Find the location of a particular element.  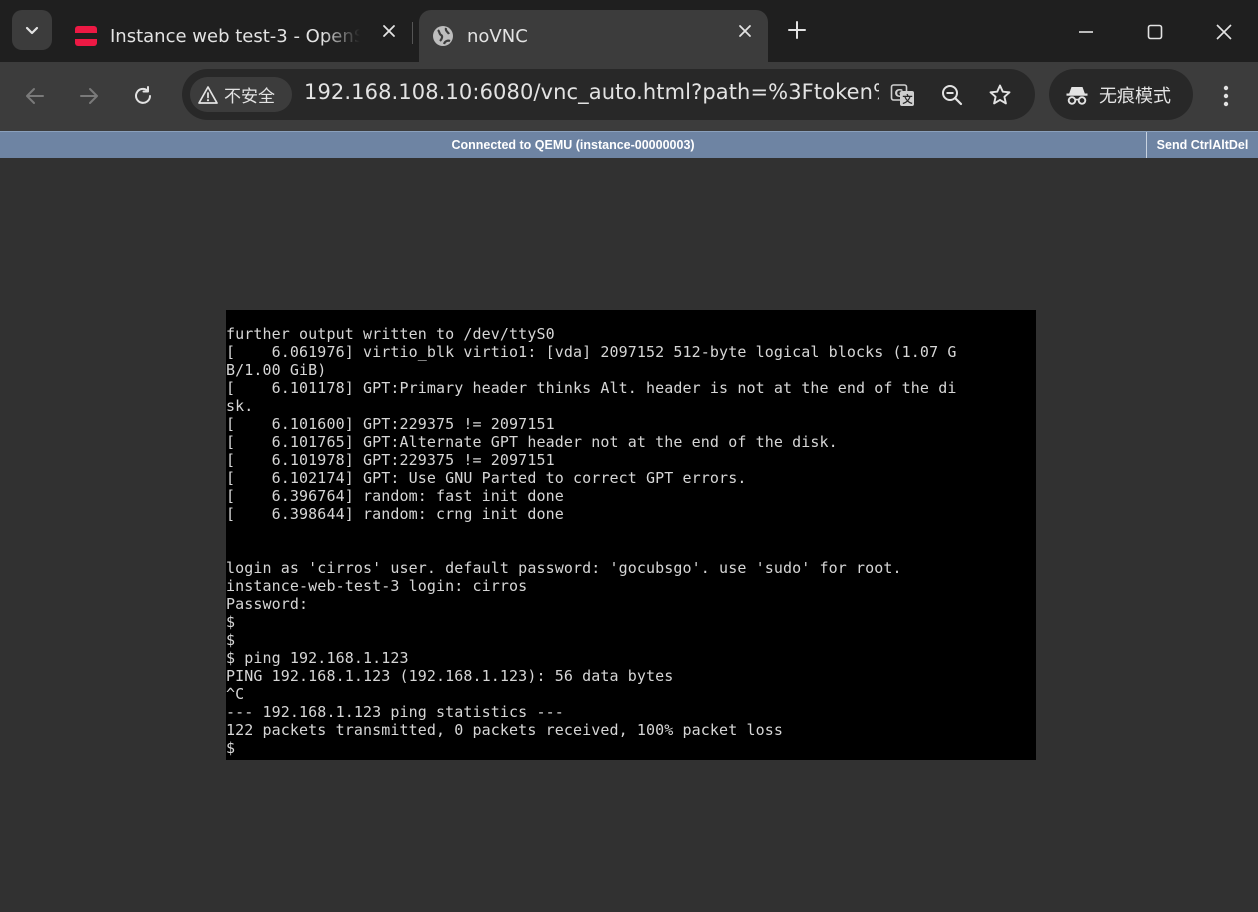

zoom-button is located at coordinates (952, 95).